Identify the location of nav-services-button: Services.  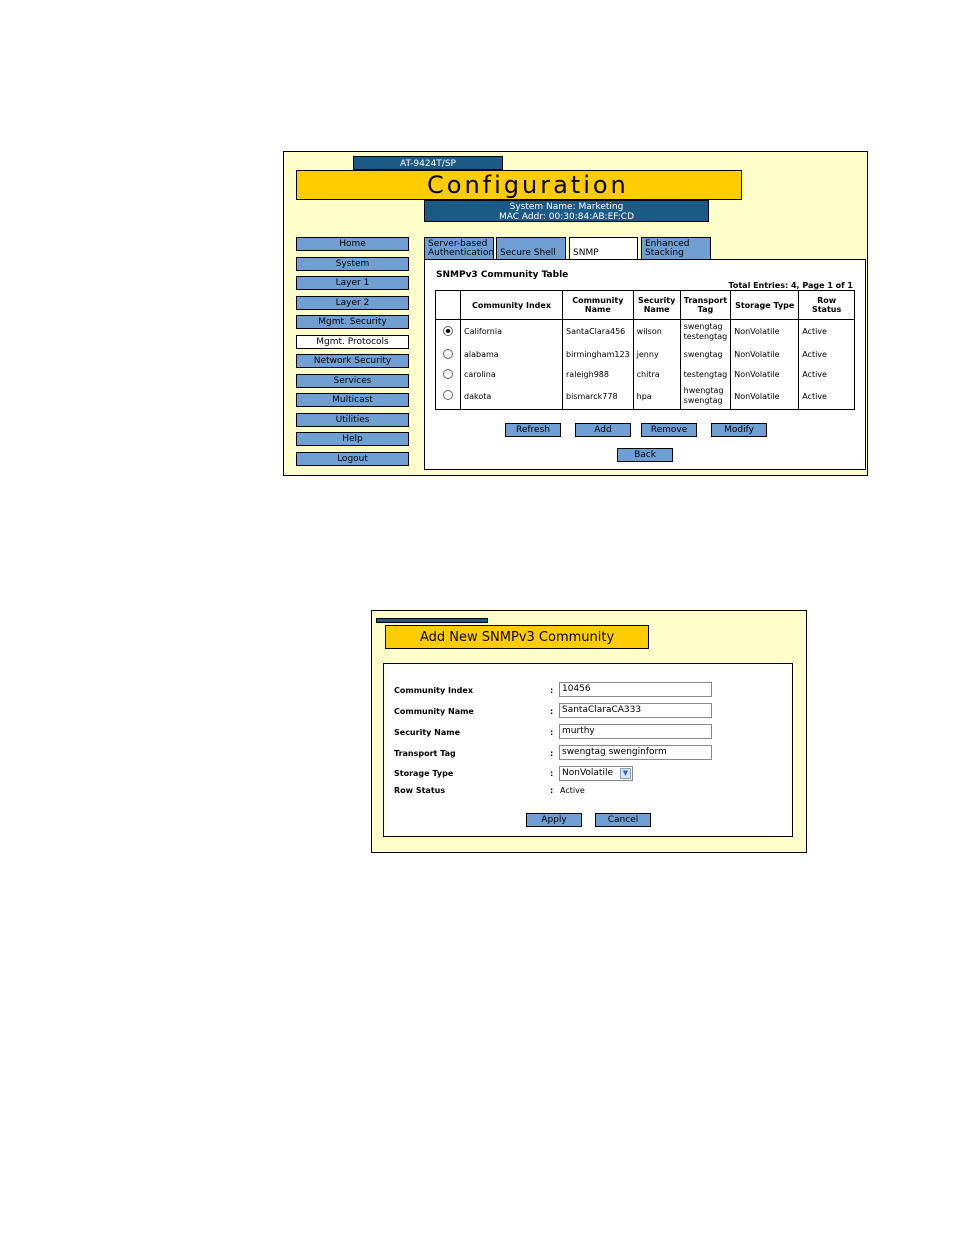
(352, 381).